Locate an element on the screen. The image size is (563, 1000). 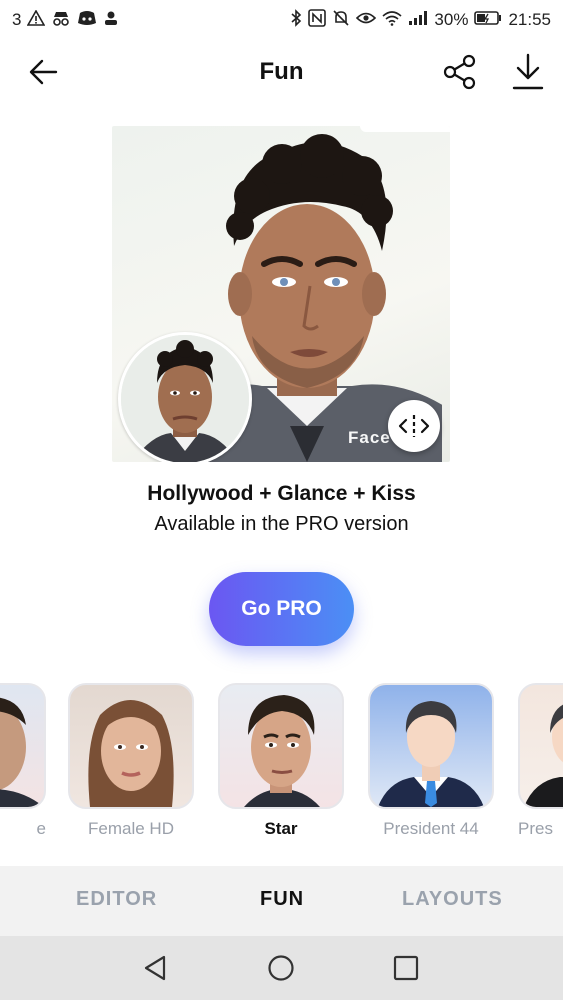
nav-home-icon is located at coordinates (281, 968).